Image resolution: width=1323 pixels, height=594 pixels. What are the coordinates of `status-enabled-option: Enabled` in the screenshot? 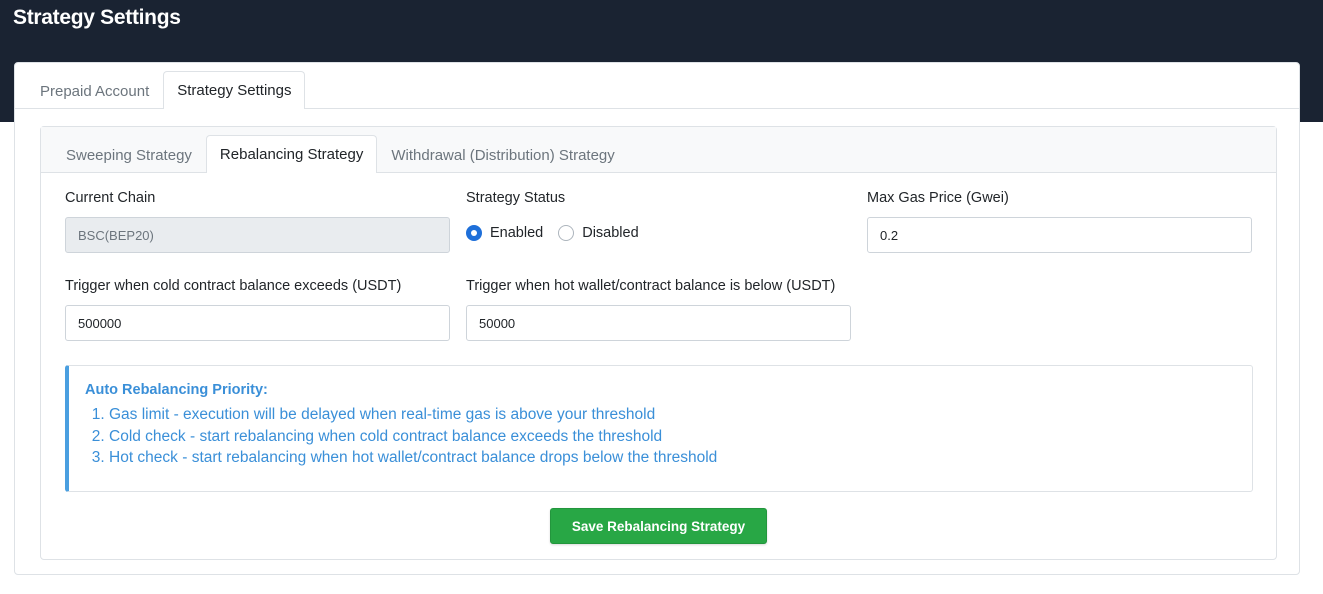 It's located at (504, 233).